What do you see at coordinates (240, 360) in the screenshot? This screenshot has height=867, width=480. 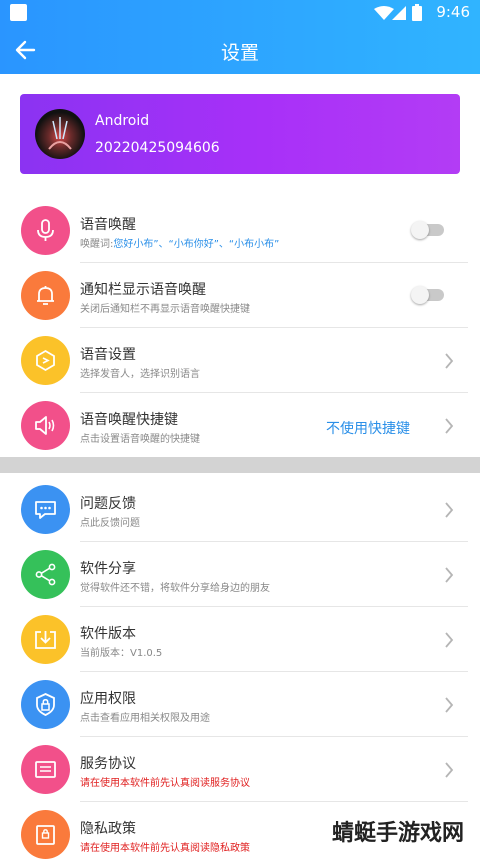 I see `voice-settings-row: 语音设置 选择发音人，选择识别语言` at bounding box center [240, 360].